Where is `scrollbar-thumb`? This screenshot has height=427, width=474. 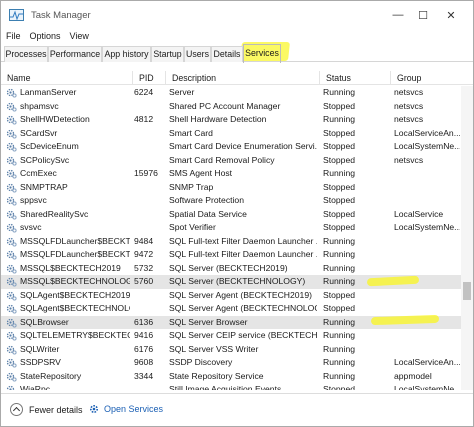
scrollbar-thumb is located at coordinates (467, 291).